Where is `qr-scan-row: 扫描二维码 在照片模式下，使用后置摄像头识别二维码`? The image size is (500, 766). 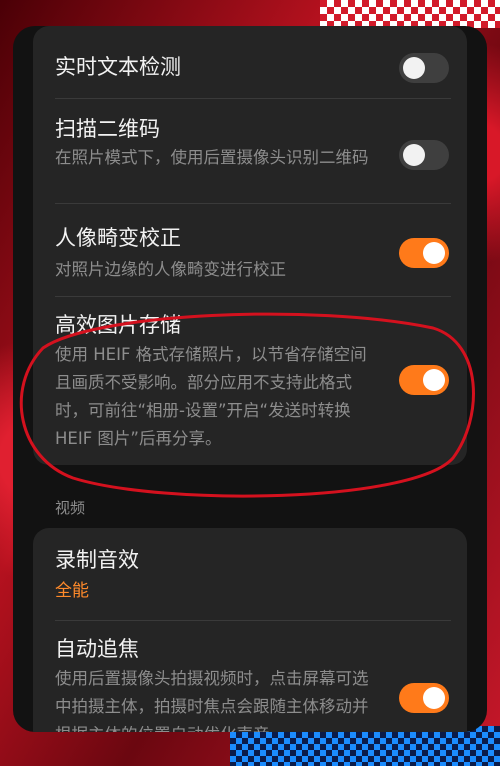
qr-scan-row: 扫描二维码 在照片模式下，使用后置摄像头识别二维码 is located at coordinates (250, 151).